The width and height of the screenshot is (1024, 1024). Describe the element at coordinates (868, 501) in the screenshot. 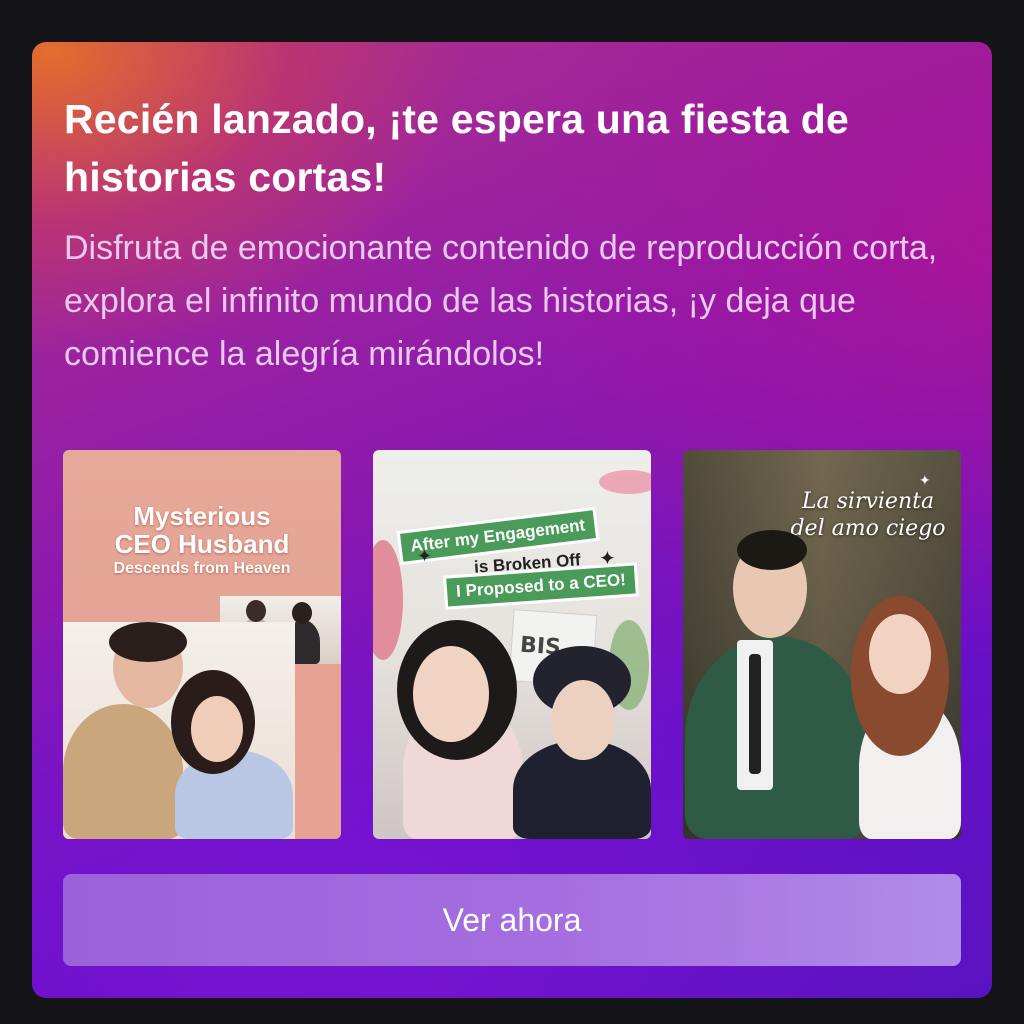

I see `poster-title-line: La sirvienta` at that location.